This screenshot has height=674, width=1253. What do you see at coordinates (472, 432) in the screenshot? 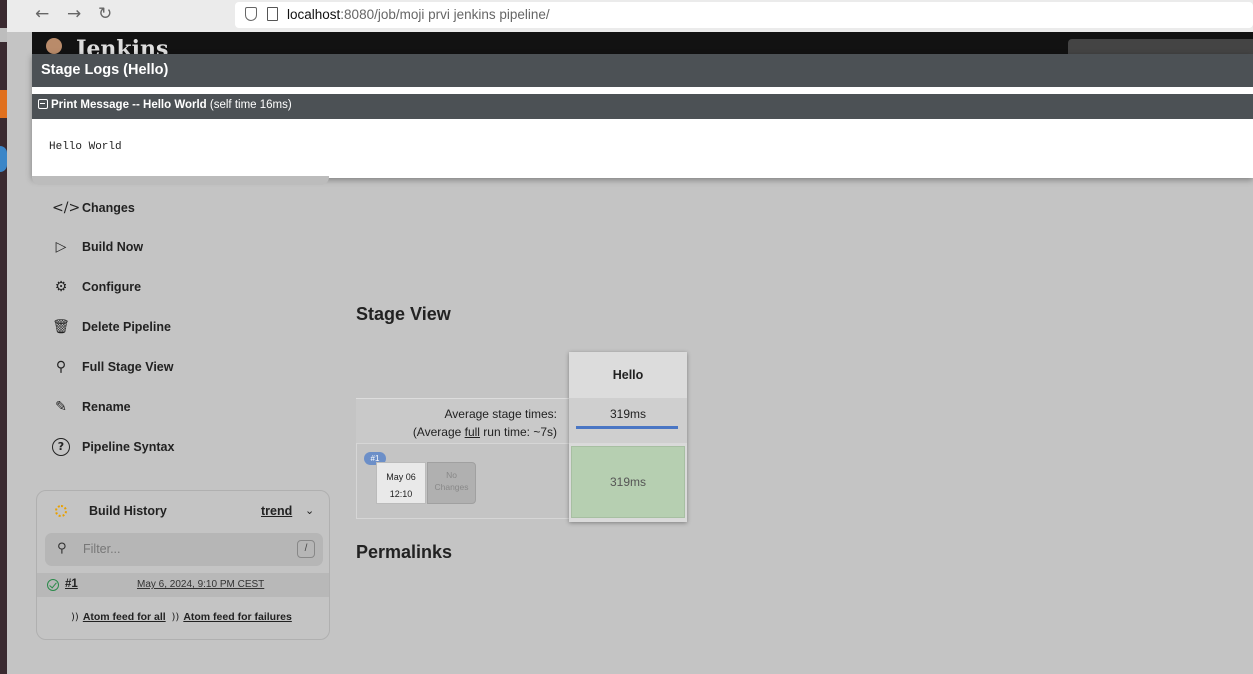
I see `avg-full-word: full` at bounding box center [472, 432].